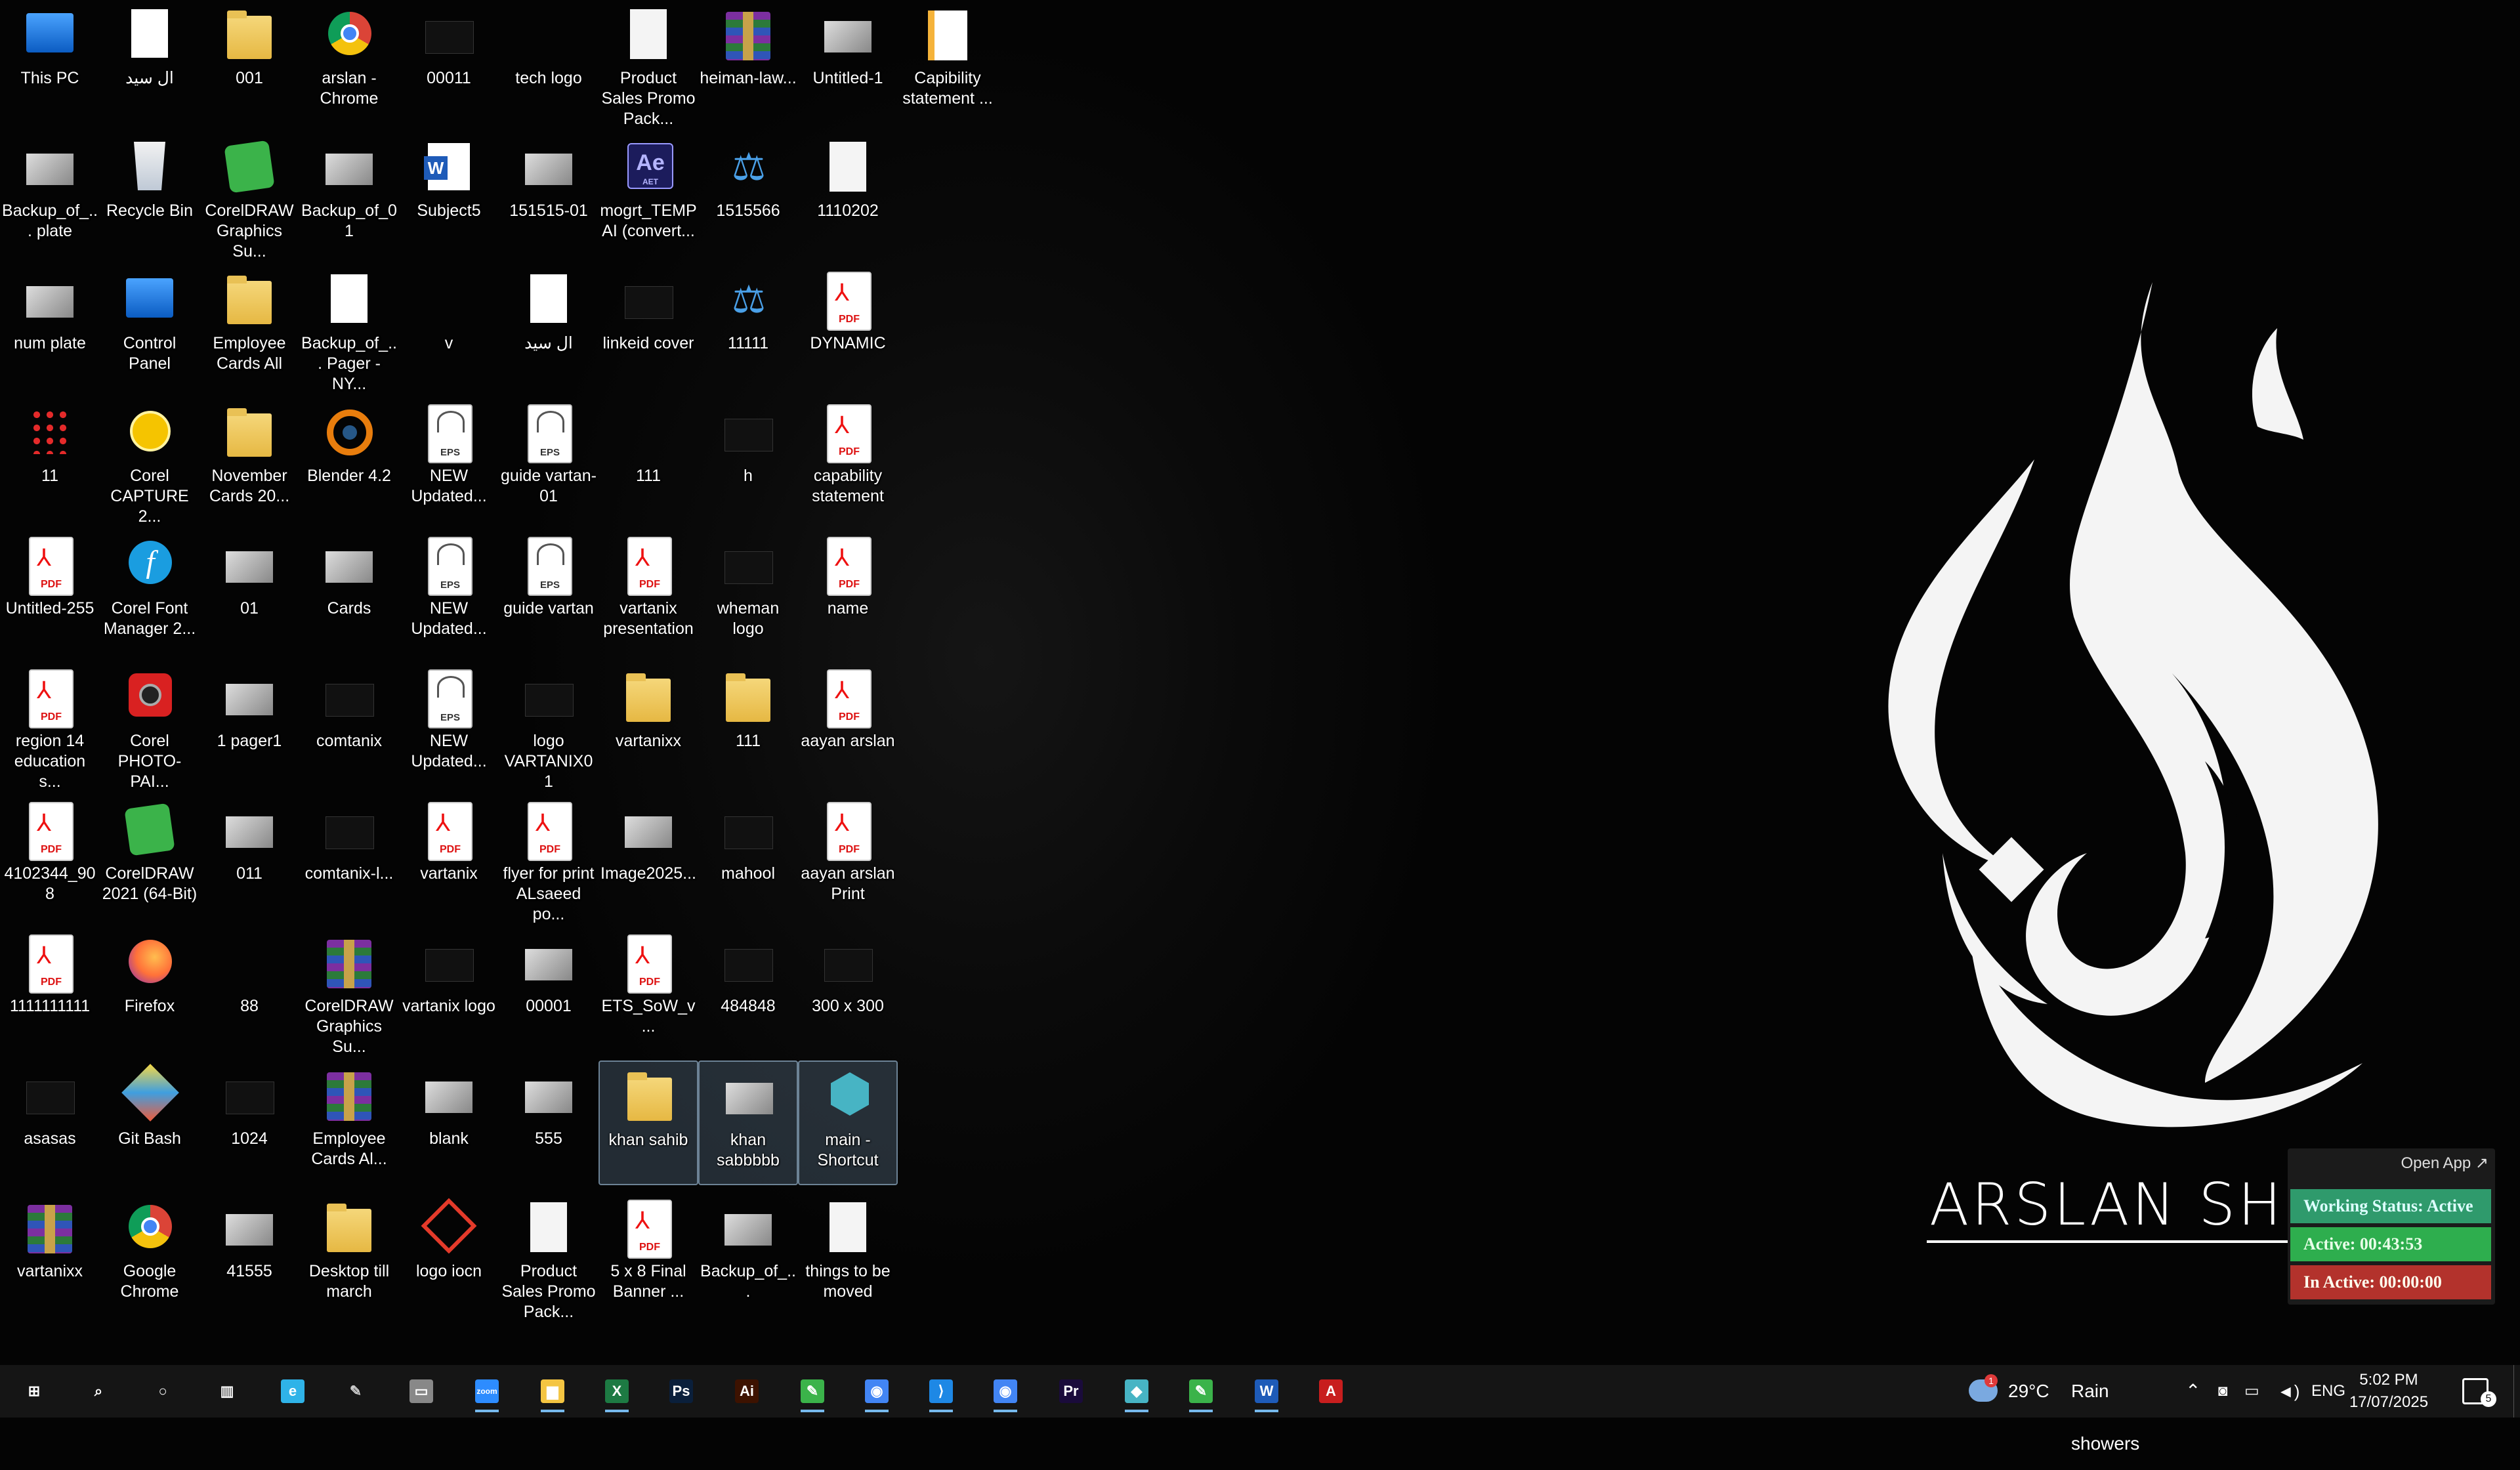 The image size is (2520, 1470). I want to click on desktop-icon-1111111111: ⅄ 1111111111, so click(50, 990).